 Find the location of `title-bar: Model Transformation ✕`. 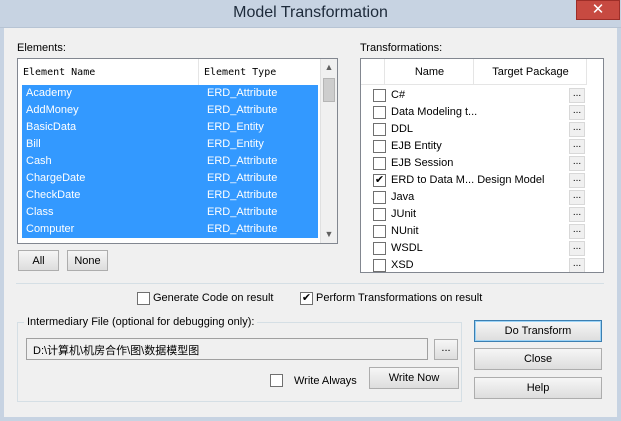

title-bar: Model Transformation ✕ is located at coordinates (310, 14).